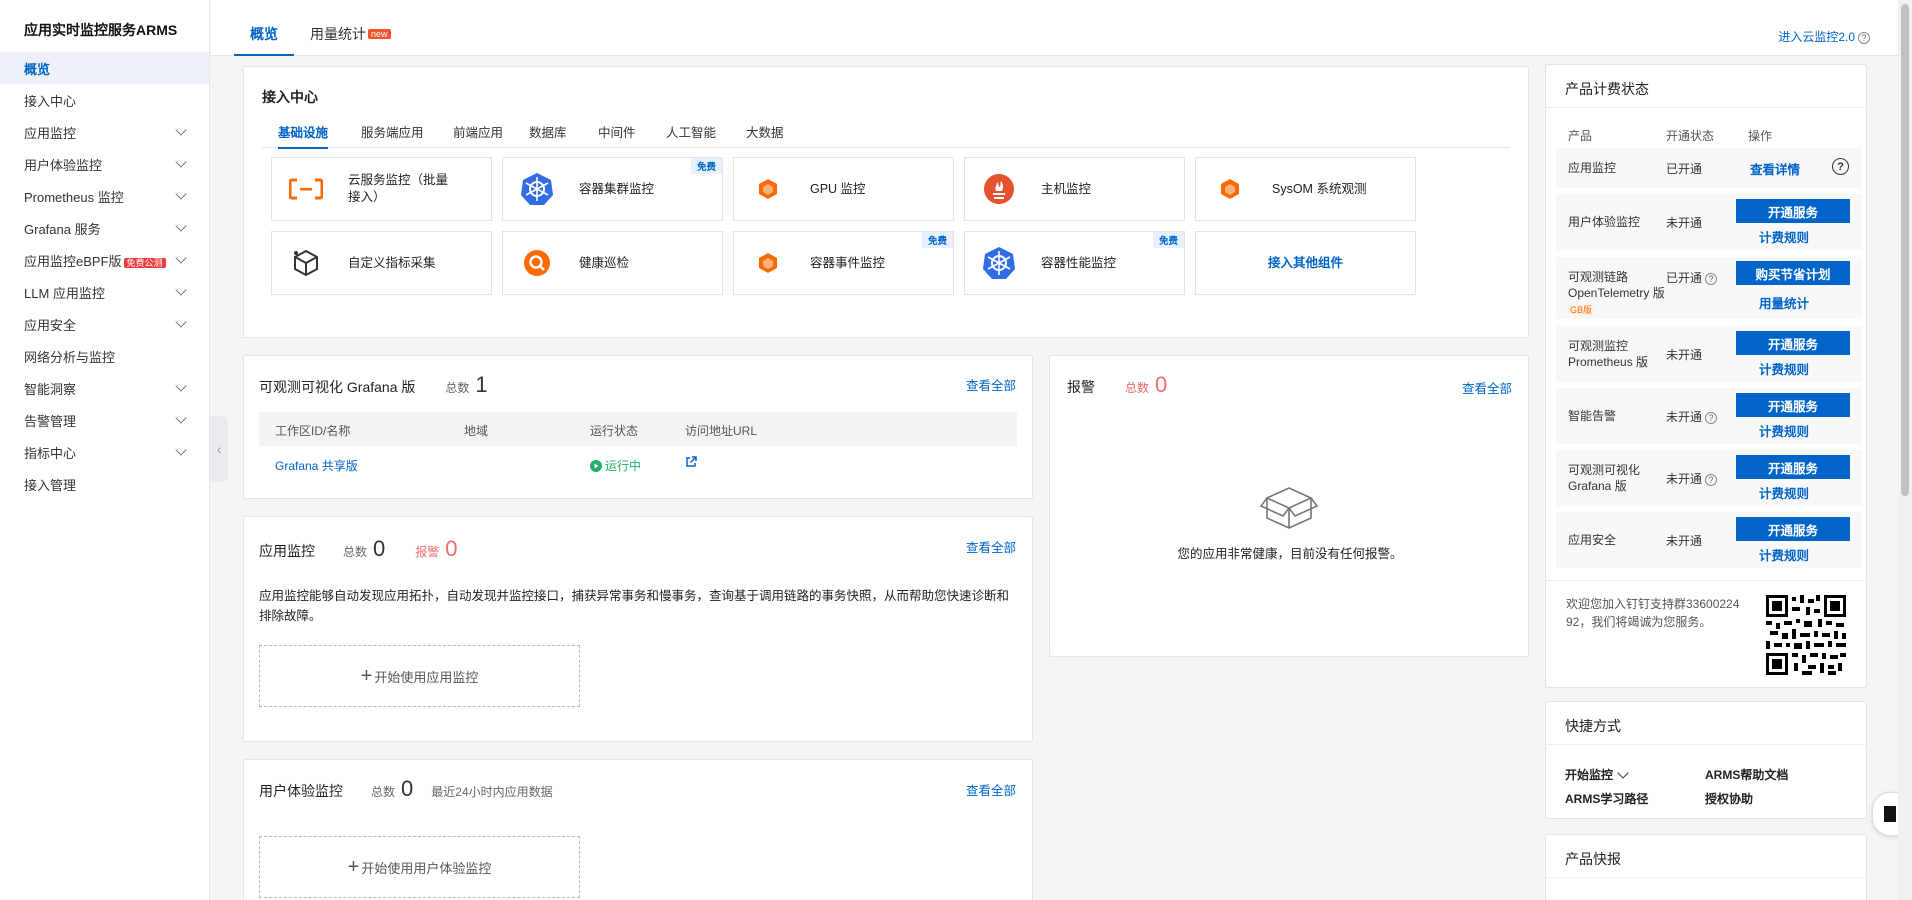 This screenshot has width=1912, height=900. What do you see at coordinates (1684, 169) in the screenshot?
I see `product-status: 已开通` at bounding box center [1684, 169].